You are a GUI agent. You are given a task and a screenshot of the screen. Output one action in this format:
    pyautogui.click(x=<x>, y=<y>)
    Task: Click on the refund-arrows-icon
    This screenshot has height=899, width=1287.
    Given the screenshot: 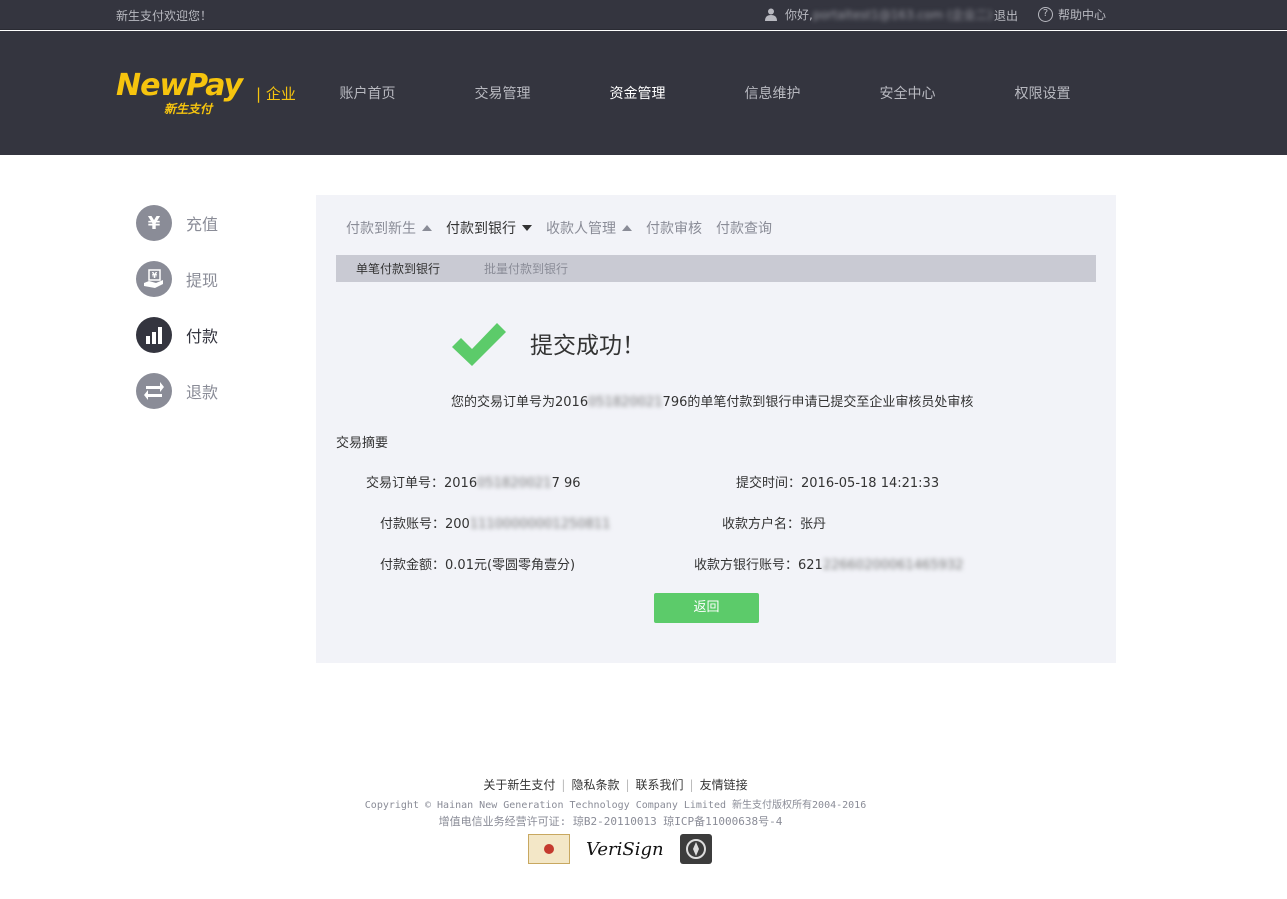 What is the action you would take?
    pyautogui.click(x=154, y=391)
    